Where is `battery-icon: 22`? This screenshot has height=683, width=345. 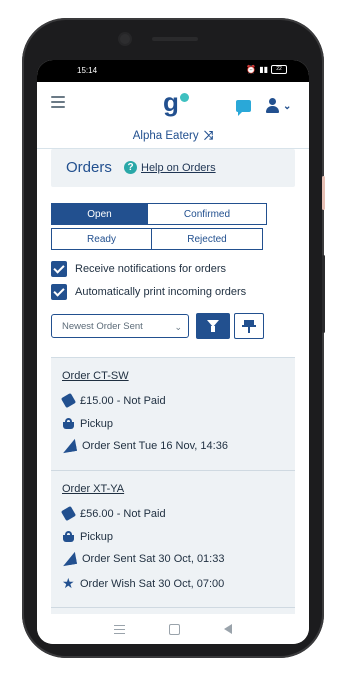 battery-icon: 22 is located at coordinates (279, 69).